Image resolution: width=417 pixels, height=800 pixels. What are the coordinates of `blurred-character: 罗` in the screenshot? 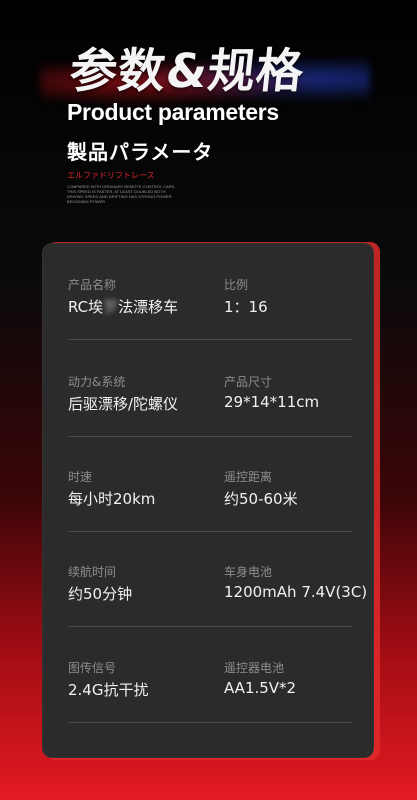 It's located at (111, 307).